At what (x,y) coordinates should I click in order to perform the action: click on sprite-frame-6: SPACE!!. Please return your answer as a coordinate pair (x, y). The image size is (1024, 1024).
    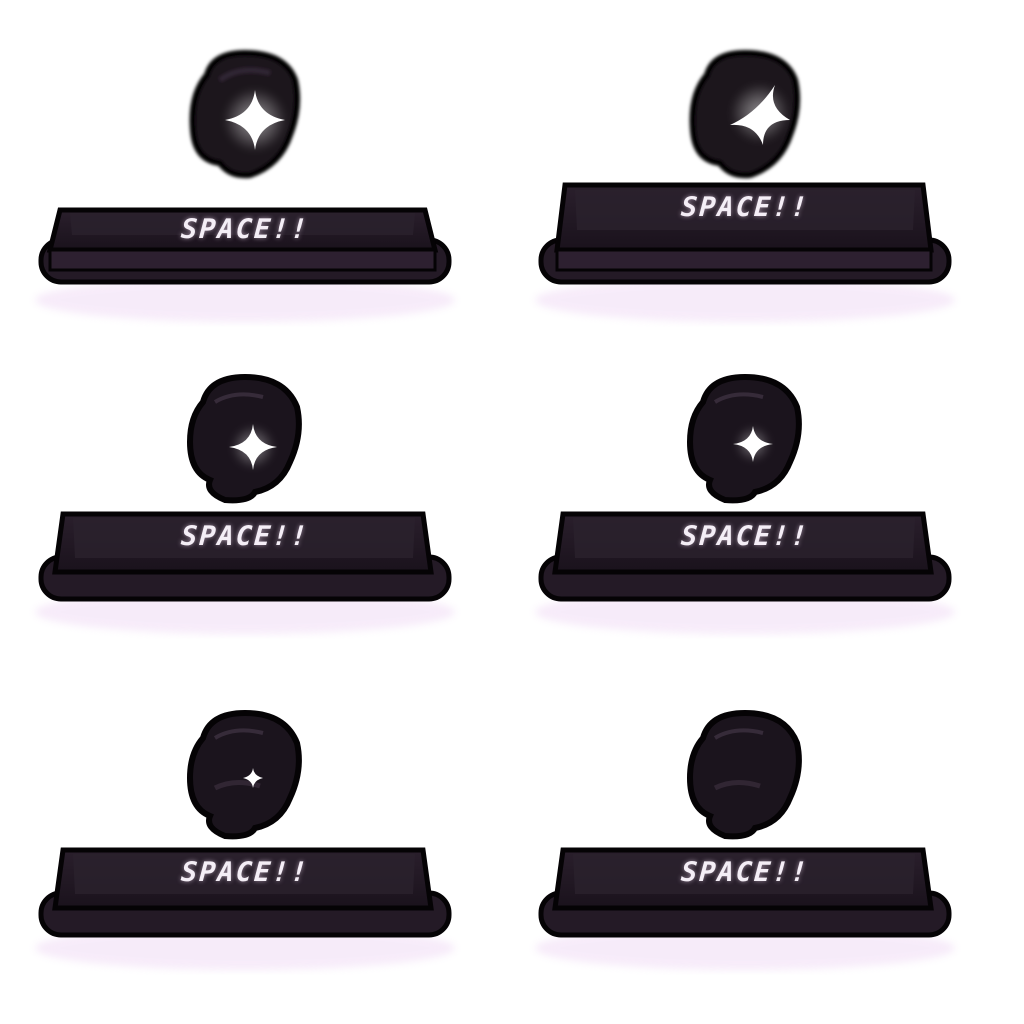
    Looking at the image, I should click on (745, 848).